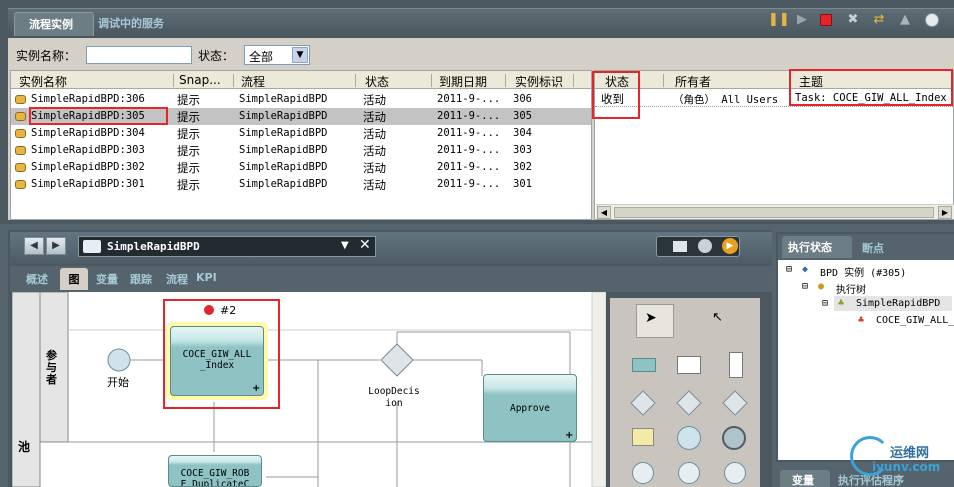 The width and height of the screenshot is (954, 487). I want to click on diagram-subtabs, so click(391, 279).